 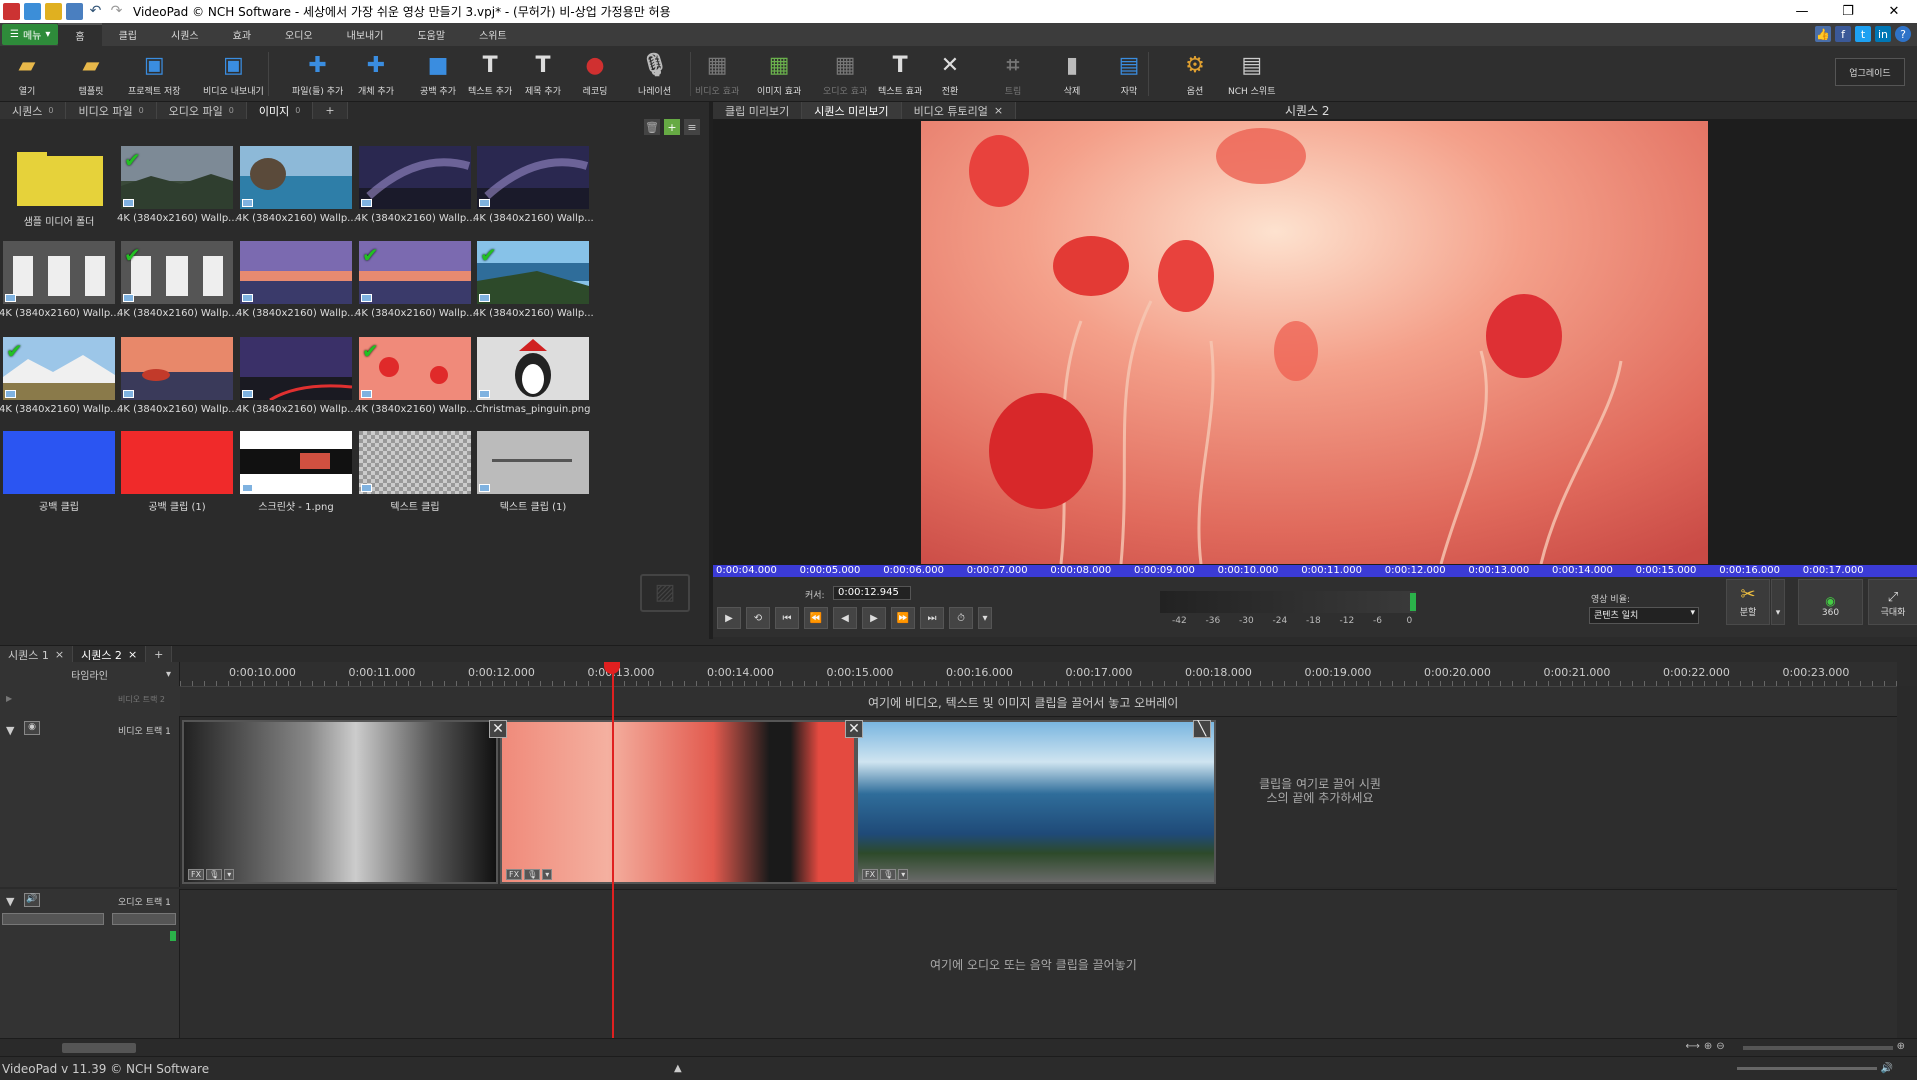 What do you see at coordinates (1778, 602) in the screenshot?
I see `split-dropdown: ▾` at bounding box center [1778, 602].